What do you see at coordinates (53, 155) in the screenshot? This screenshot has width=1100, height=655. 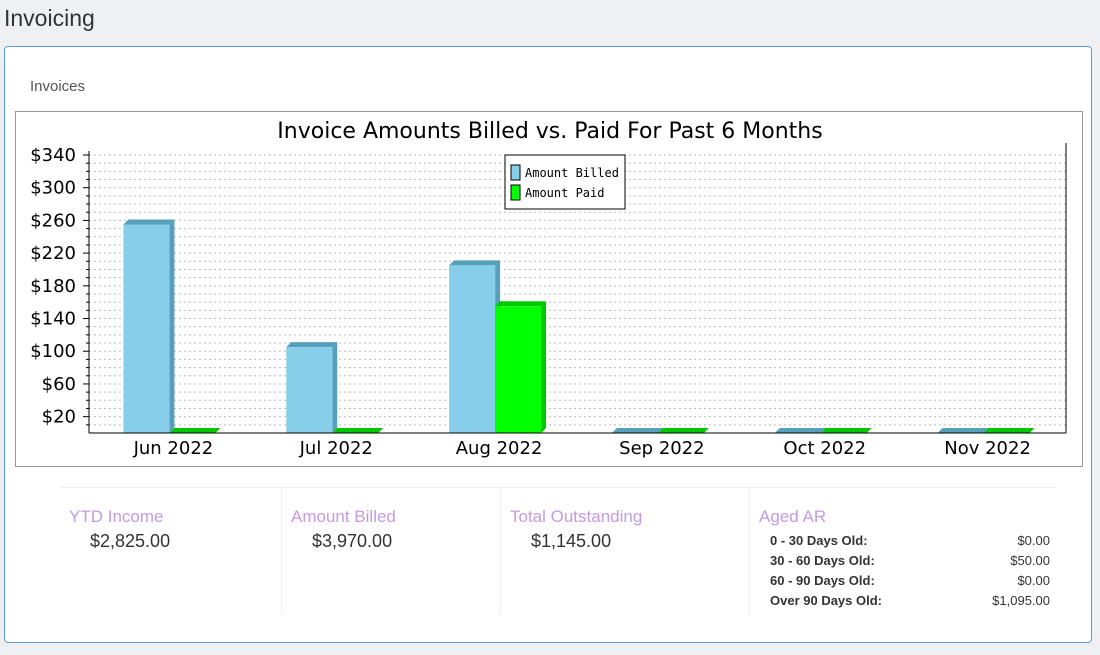 I see `y-tick-label: $340` at bounding box center [53, 155].